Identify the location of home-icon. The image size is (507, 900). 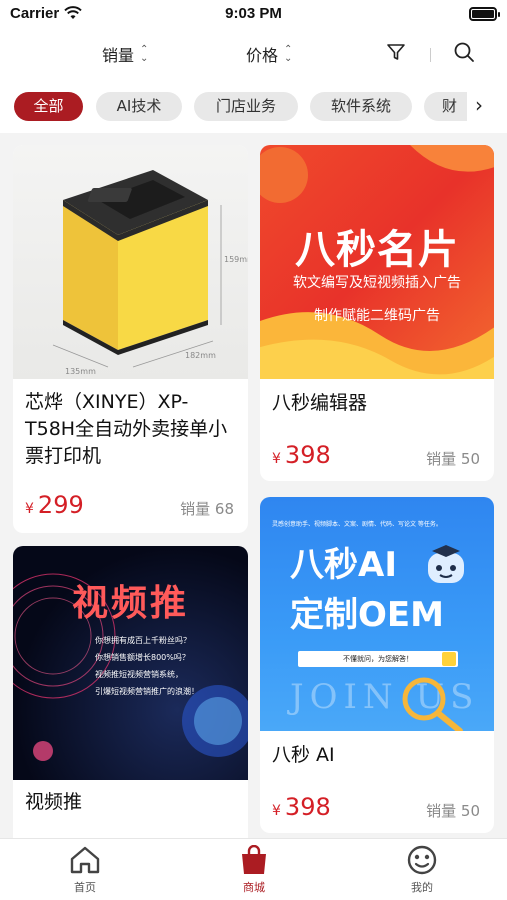
(85, 860).